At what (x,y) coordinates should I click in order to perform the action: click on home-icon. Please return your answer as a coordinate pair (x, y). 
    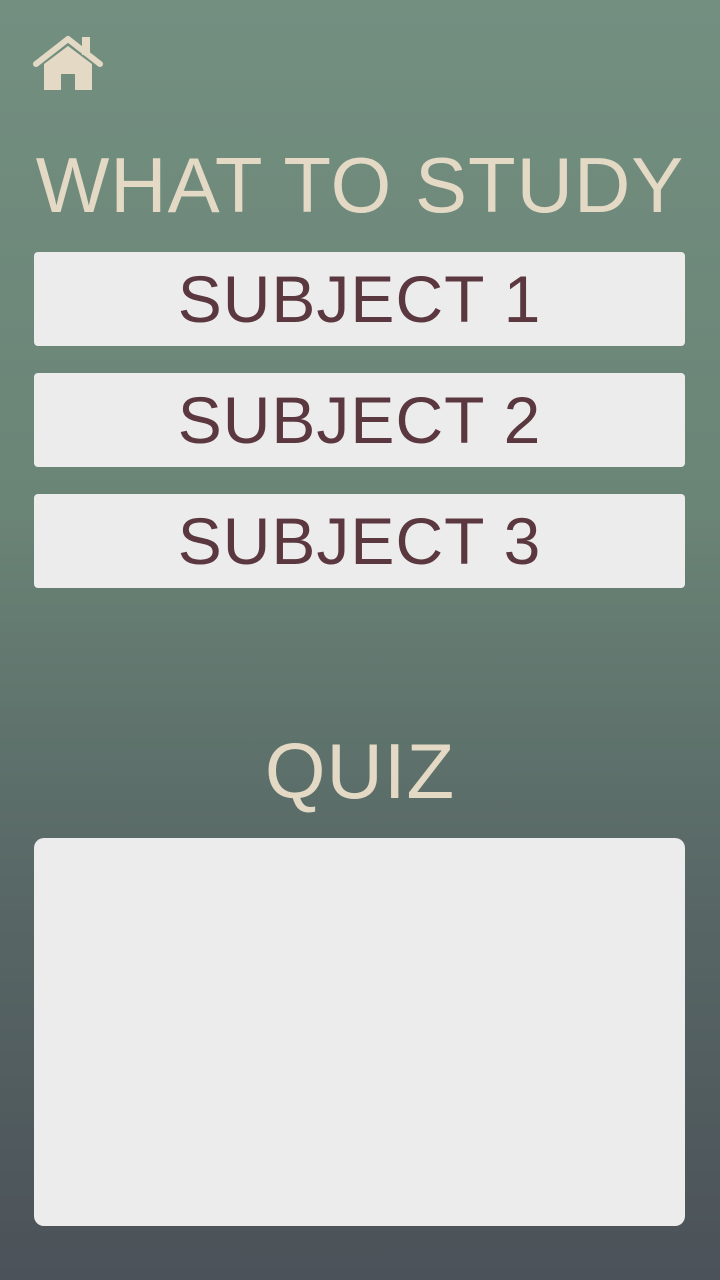
    Looking at the image, I should click on (68, 63).